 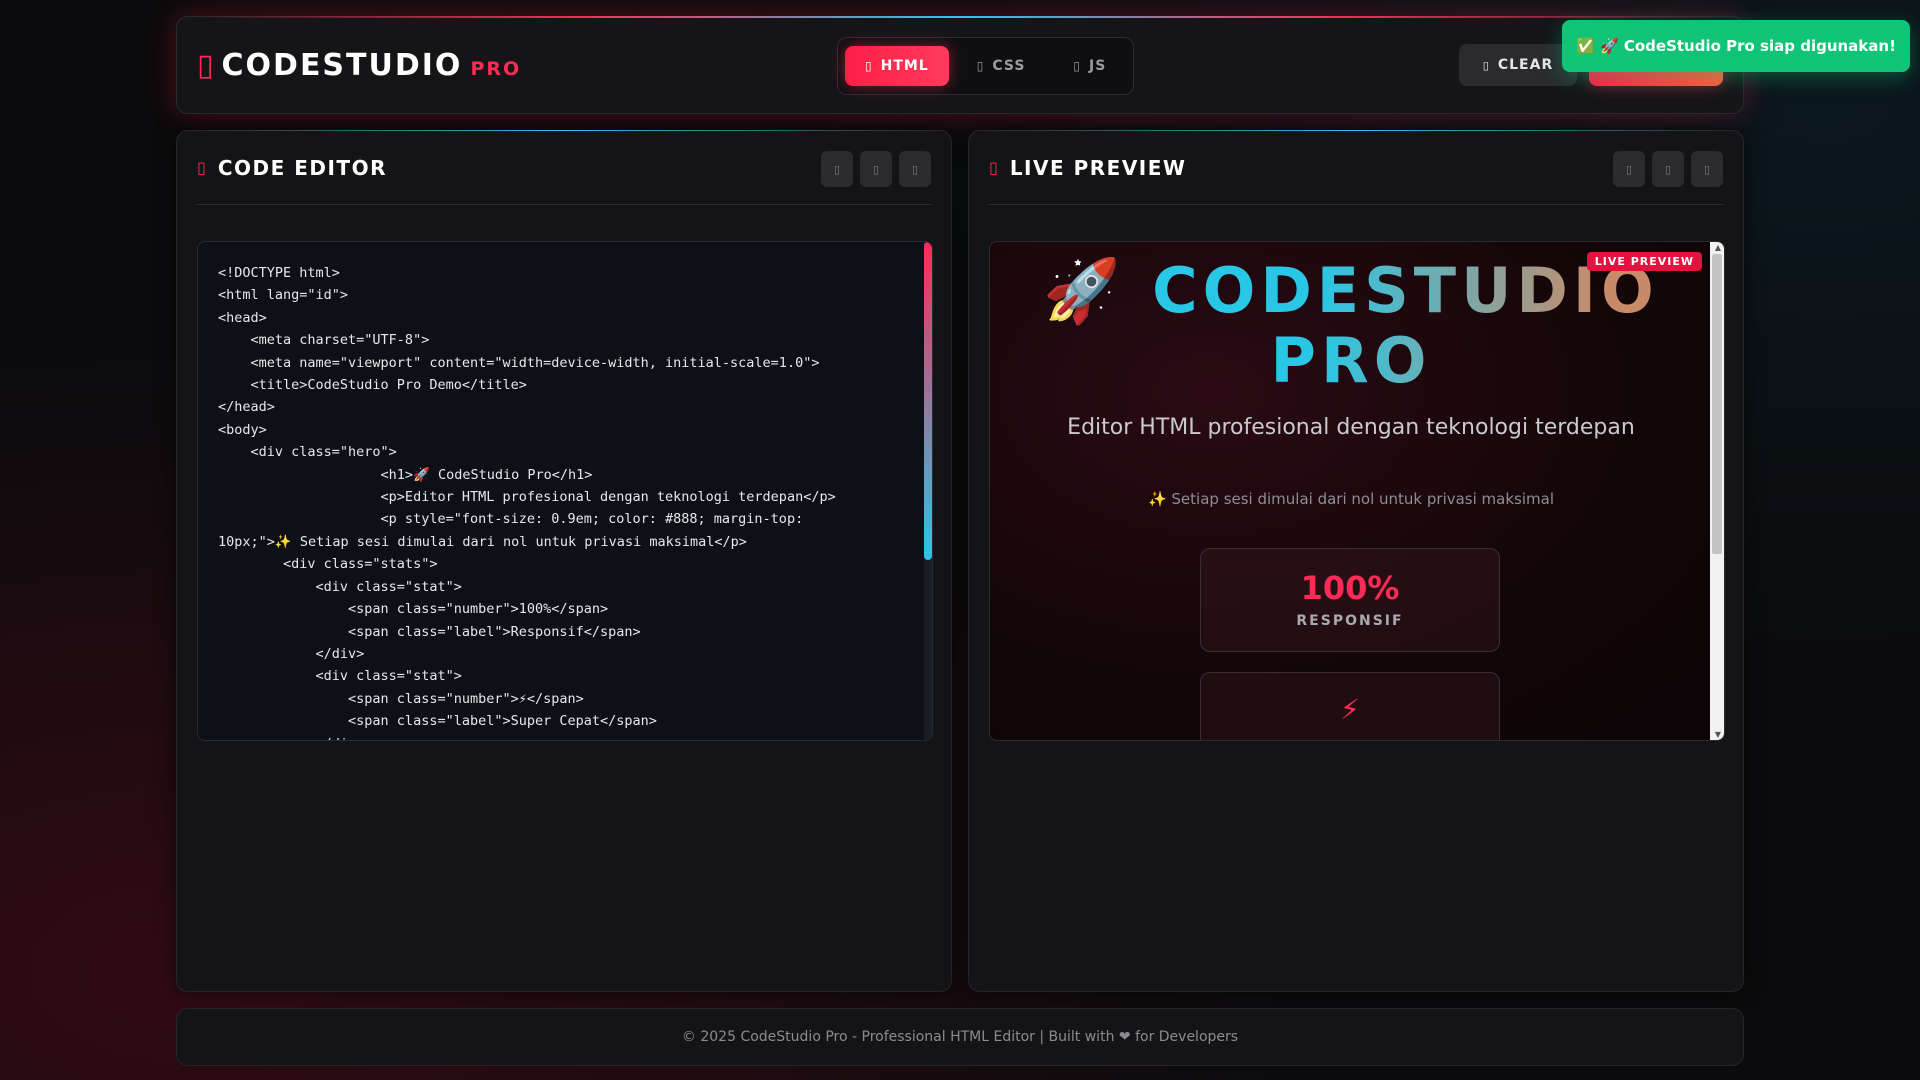 I want to click on logo: ▯ CODESTUDIO PRO, so click(x=359, y=65).